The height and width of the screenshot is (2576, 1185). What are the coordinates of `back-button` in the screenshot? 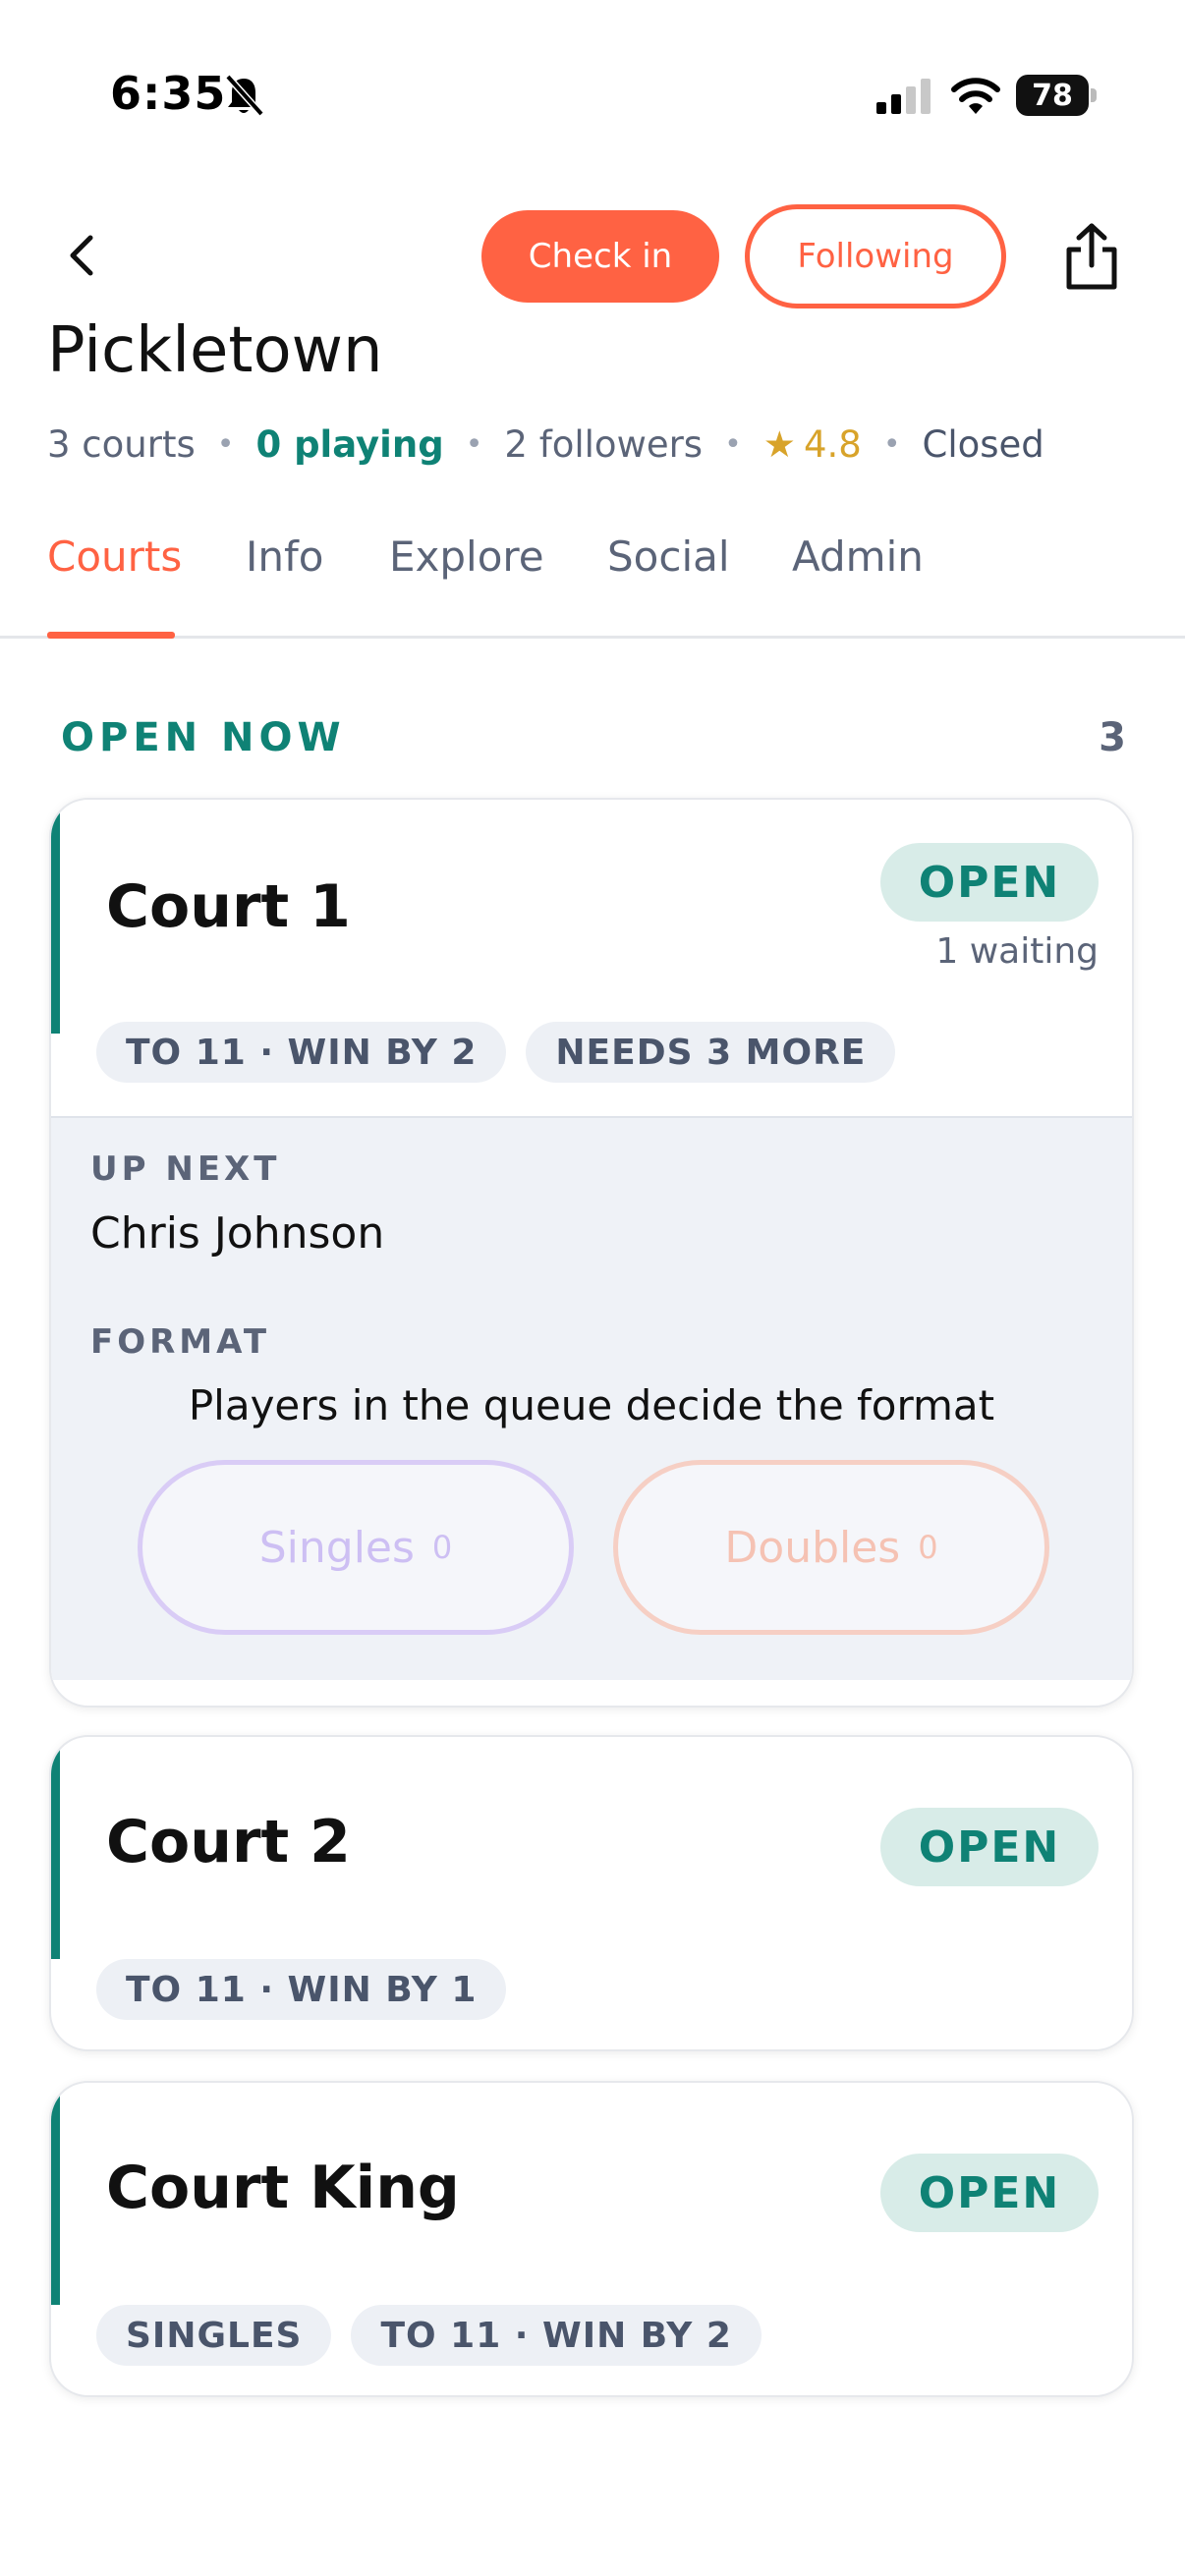 It's located at (82, 255).